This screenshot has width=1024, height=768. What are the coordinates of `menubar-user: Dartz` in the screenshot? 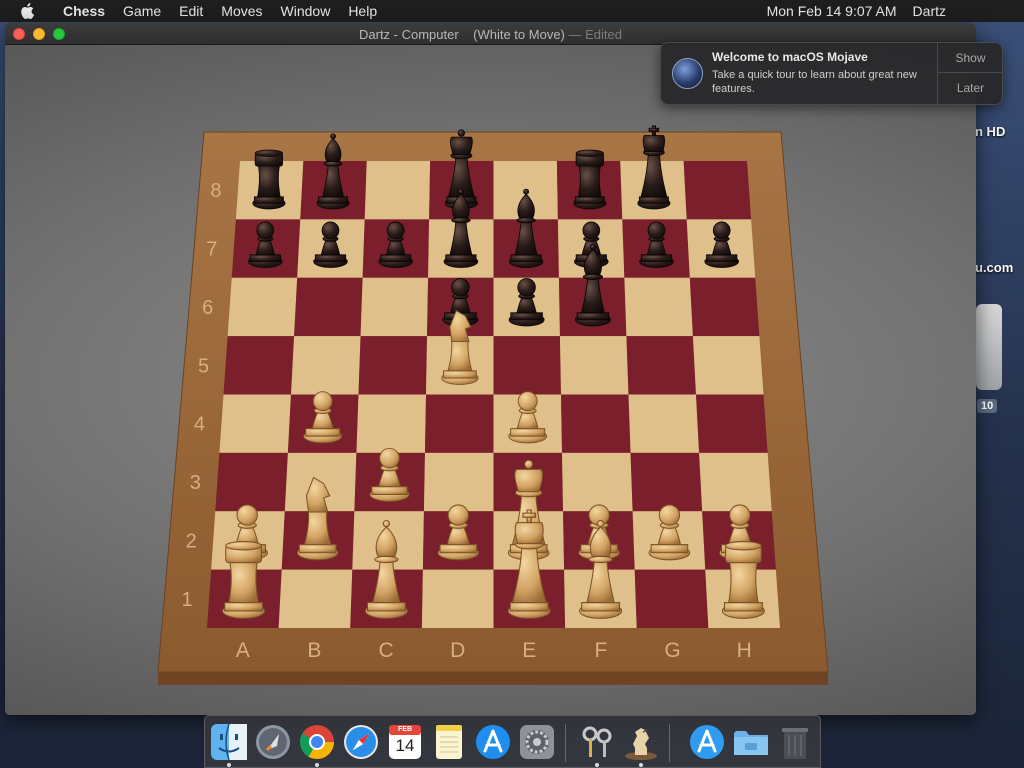 It's located at (929, 11).